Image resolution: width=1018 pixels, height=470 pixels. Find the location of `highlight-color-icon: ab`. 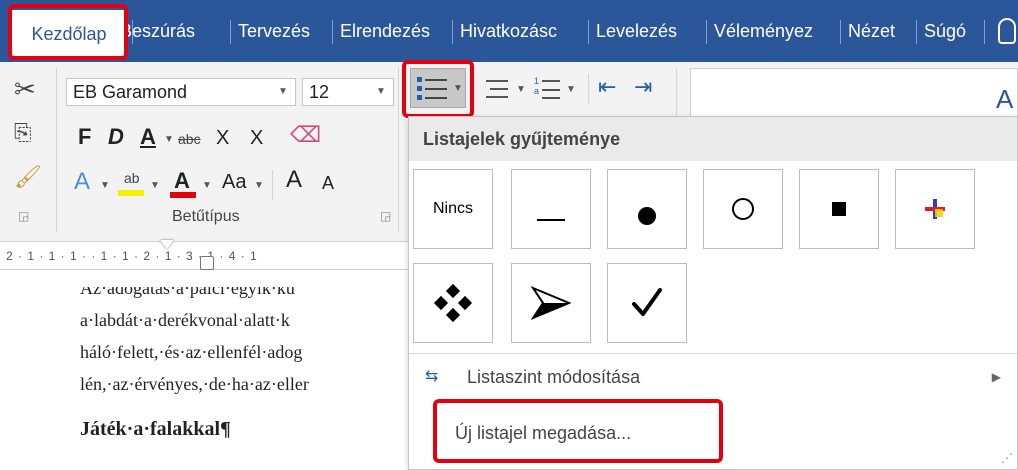

highlight-color-icon: ab is located at coordinates (131, 183).